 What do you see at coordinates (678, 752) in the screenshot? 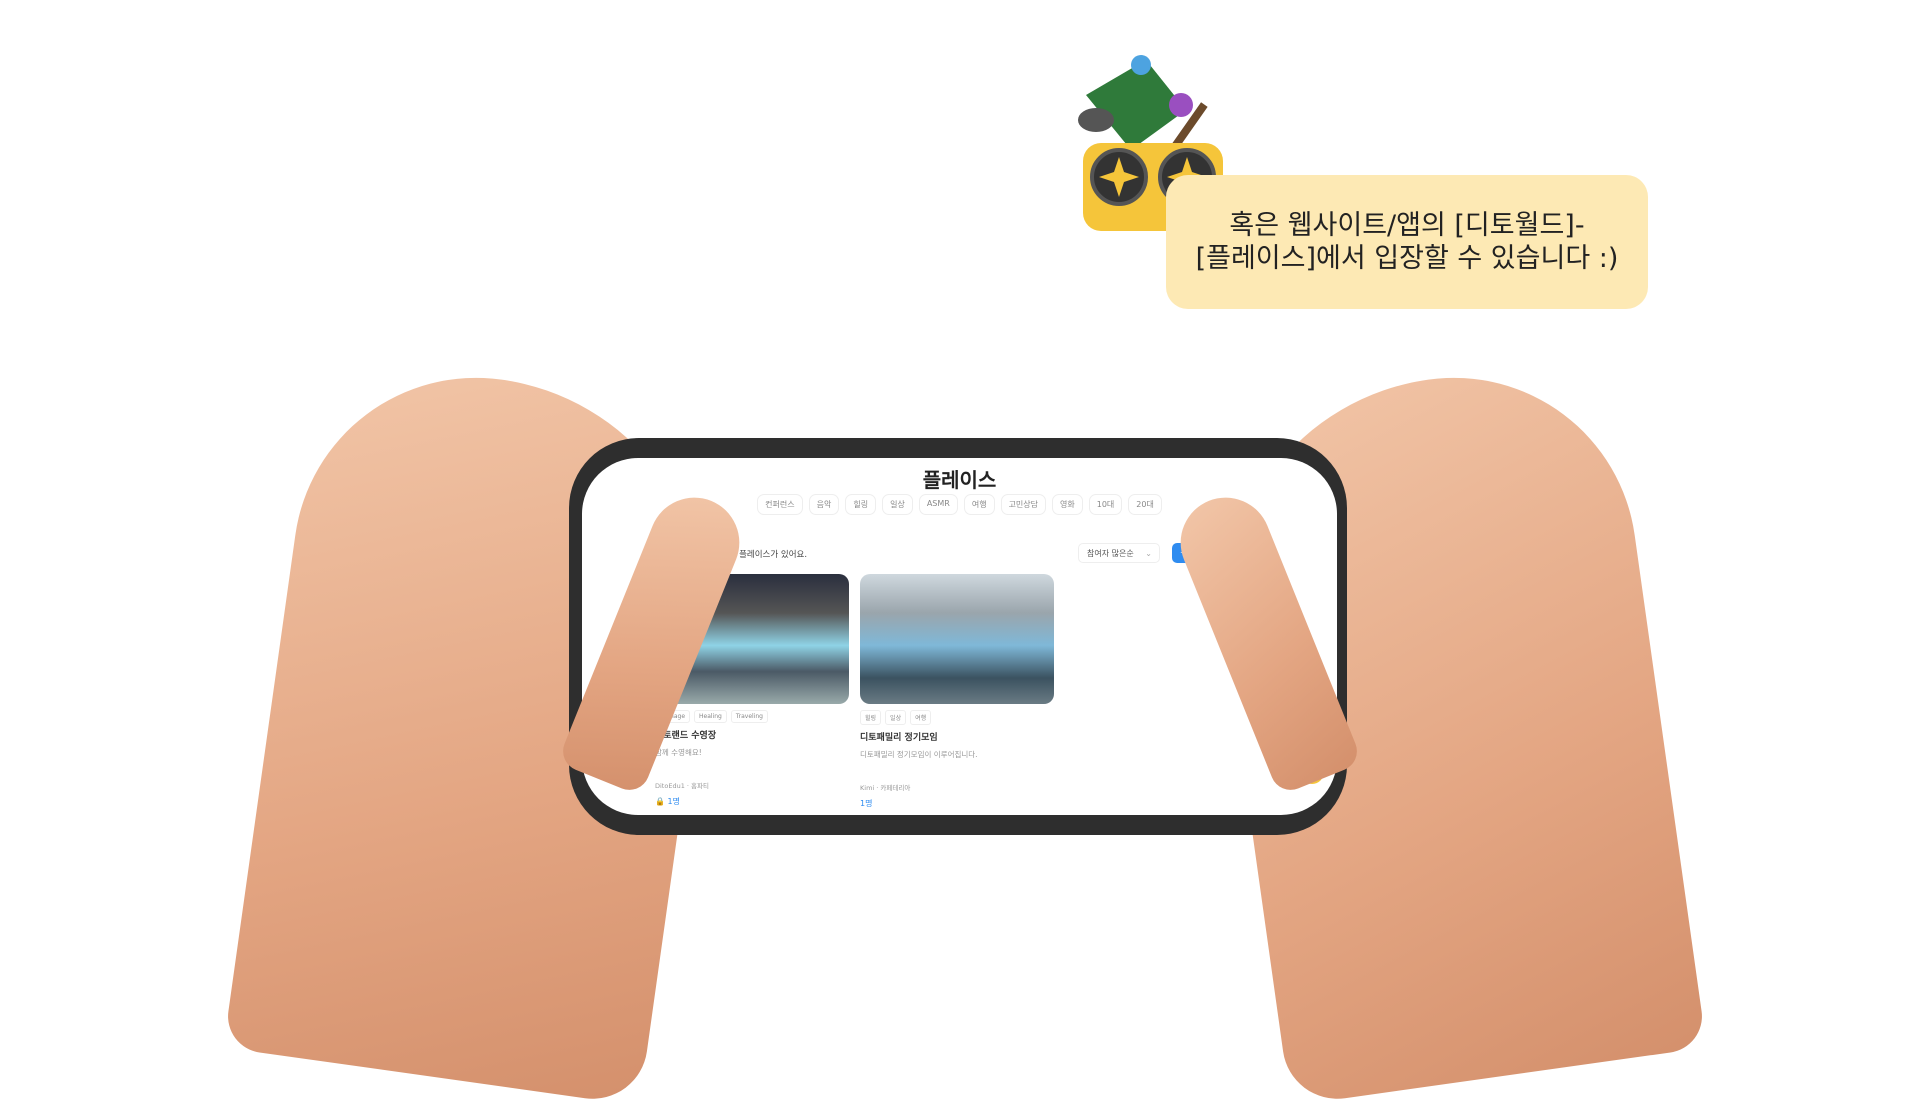
I see `place-description: 함께 수영해요!` at bounding box center [678, 752].